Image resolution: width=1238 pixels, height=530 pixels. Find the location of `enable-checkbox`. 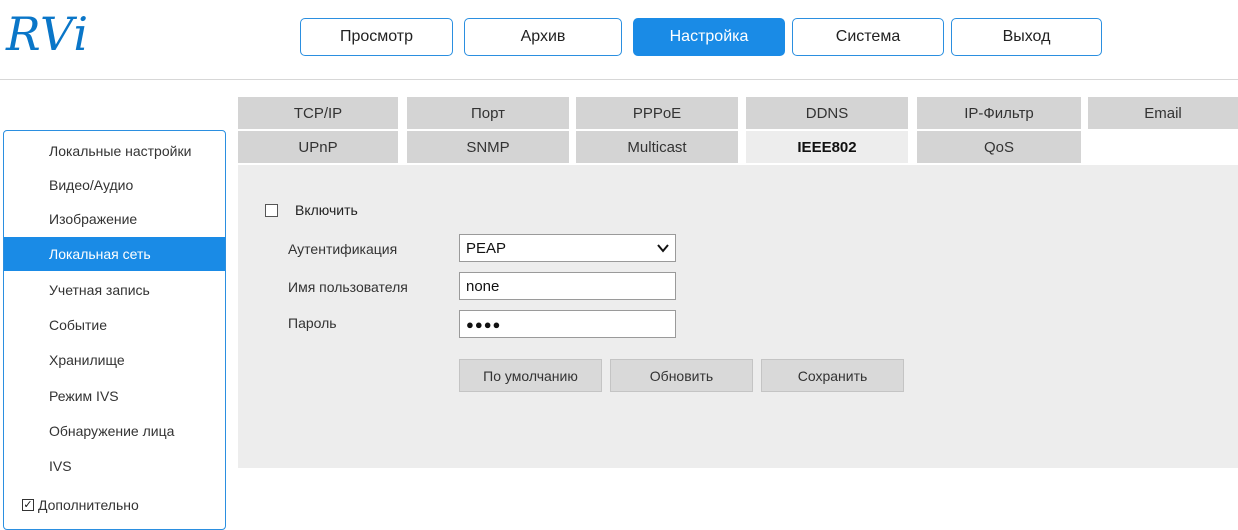

enable-checkbox is located at coordinates (271, 210).